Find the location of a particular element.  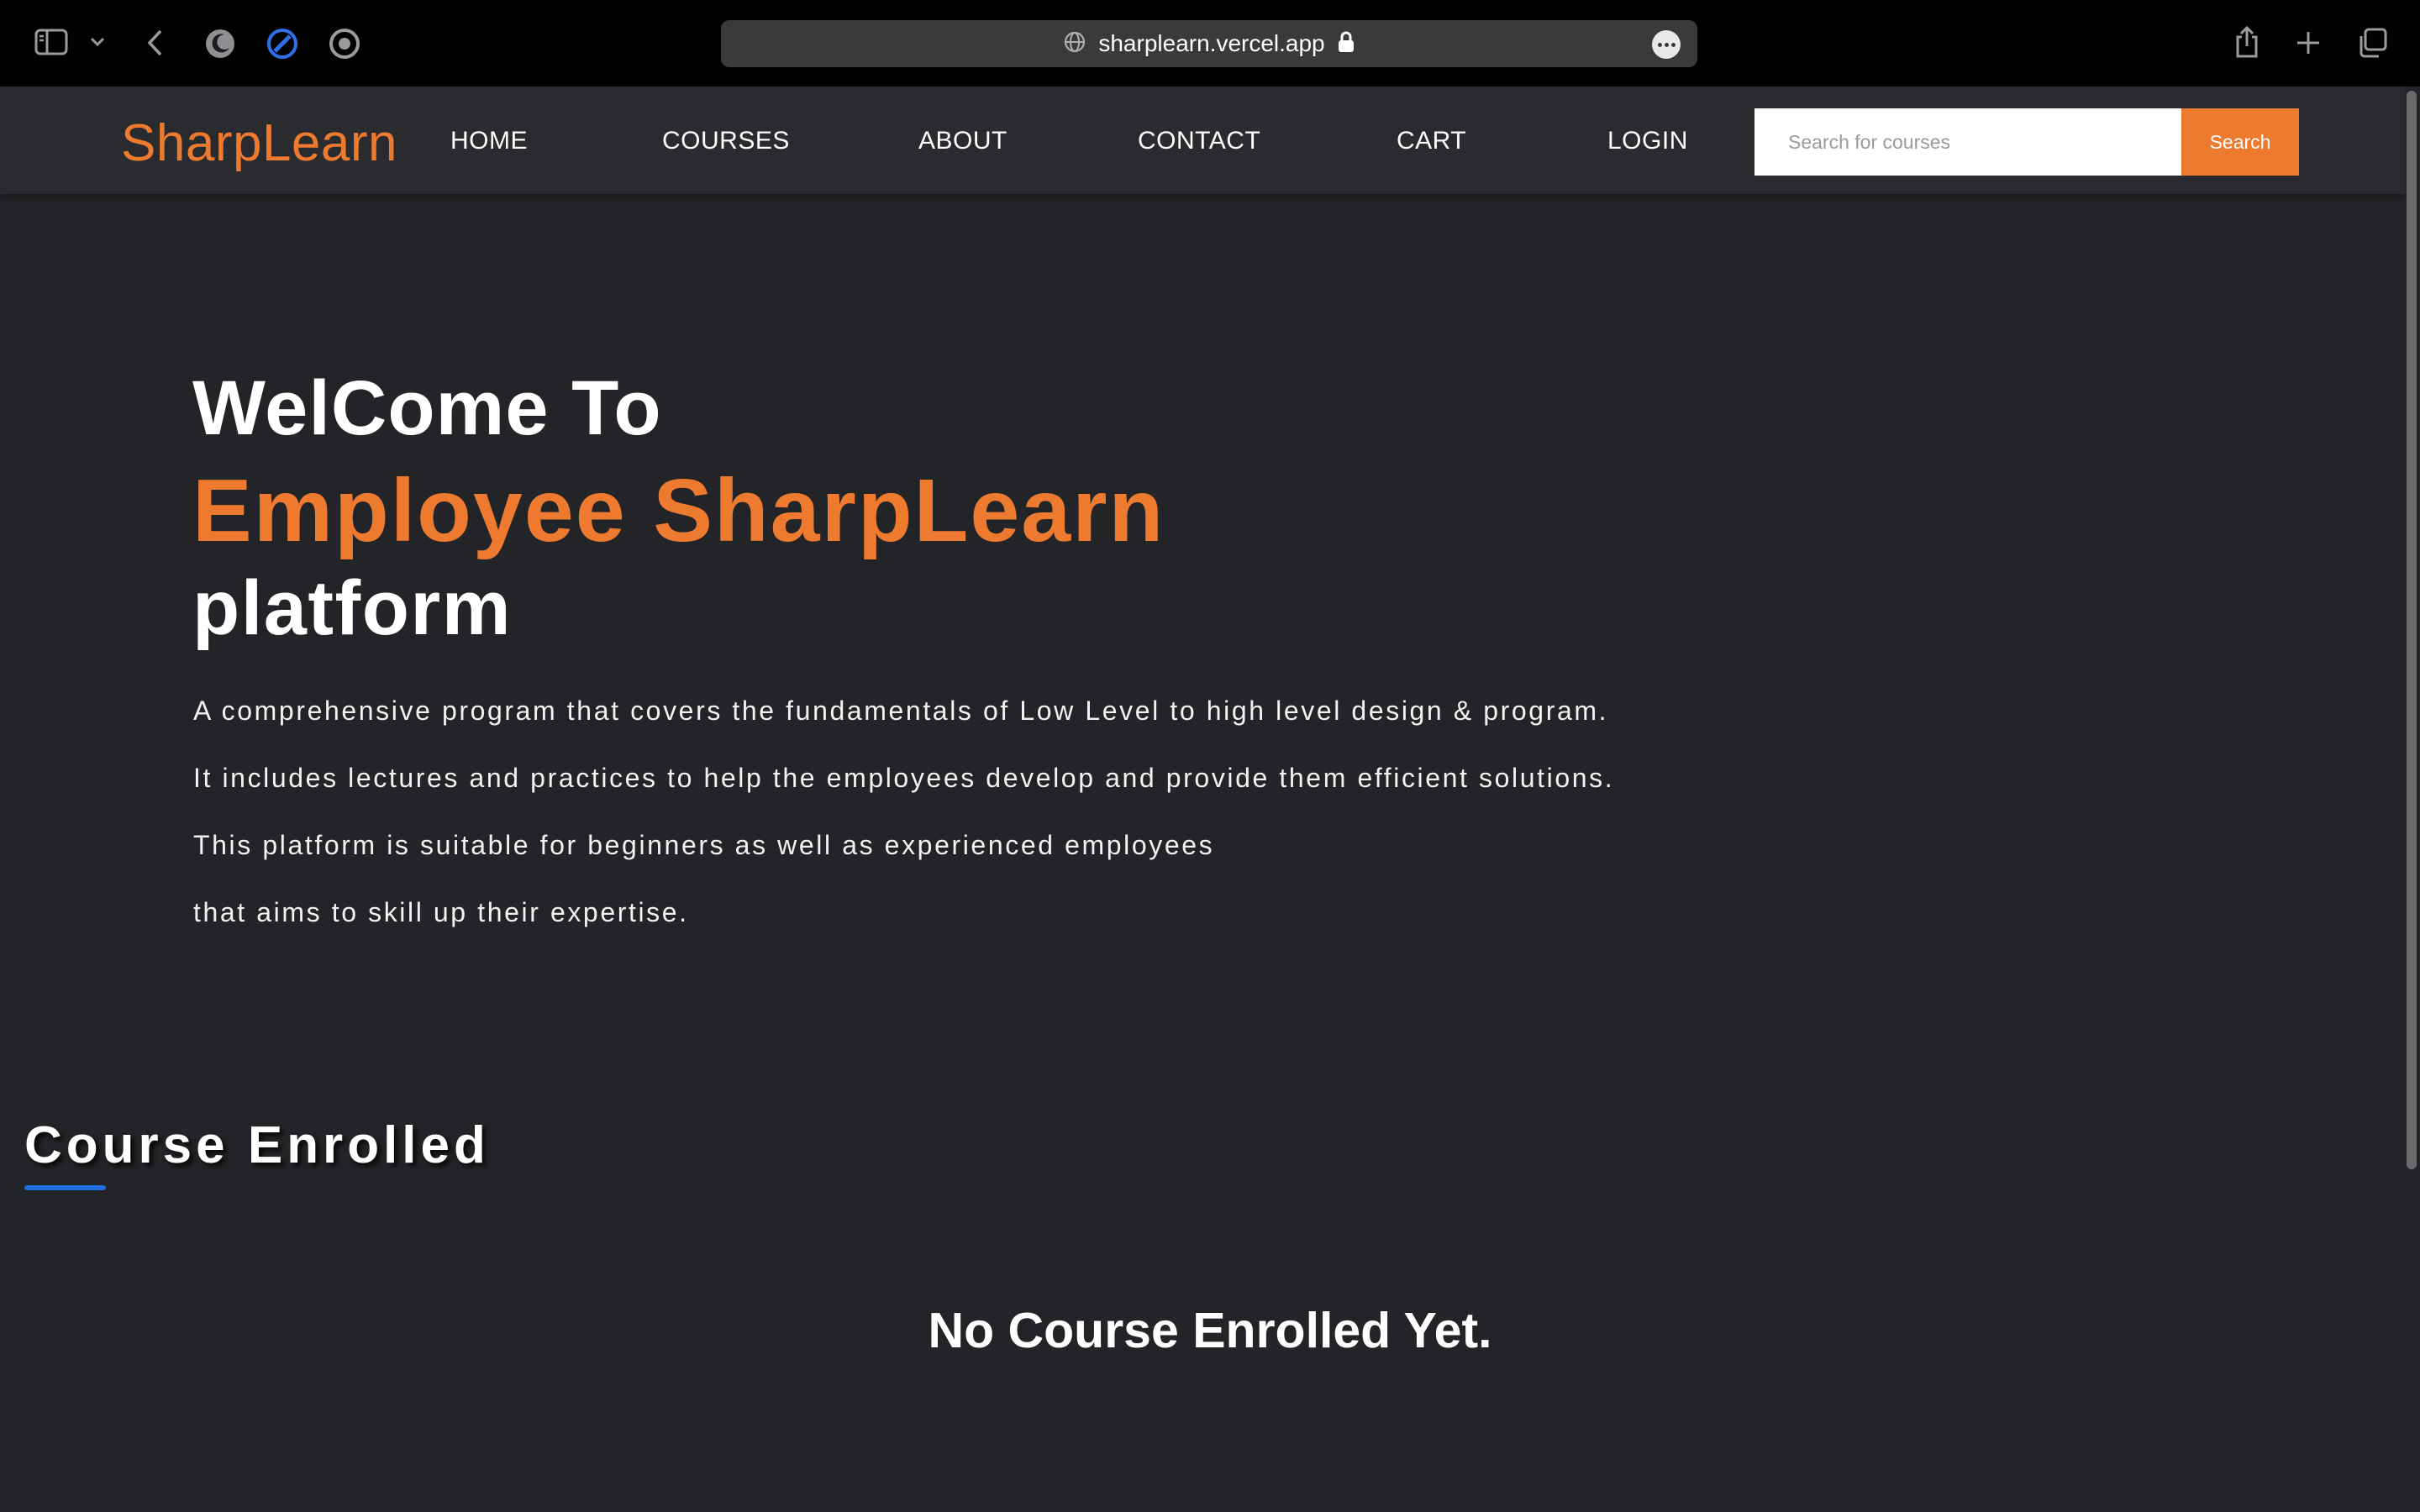

url-text: sharplearn.vercel.app is located at coordinates (1211, 43).